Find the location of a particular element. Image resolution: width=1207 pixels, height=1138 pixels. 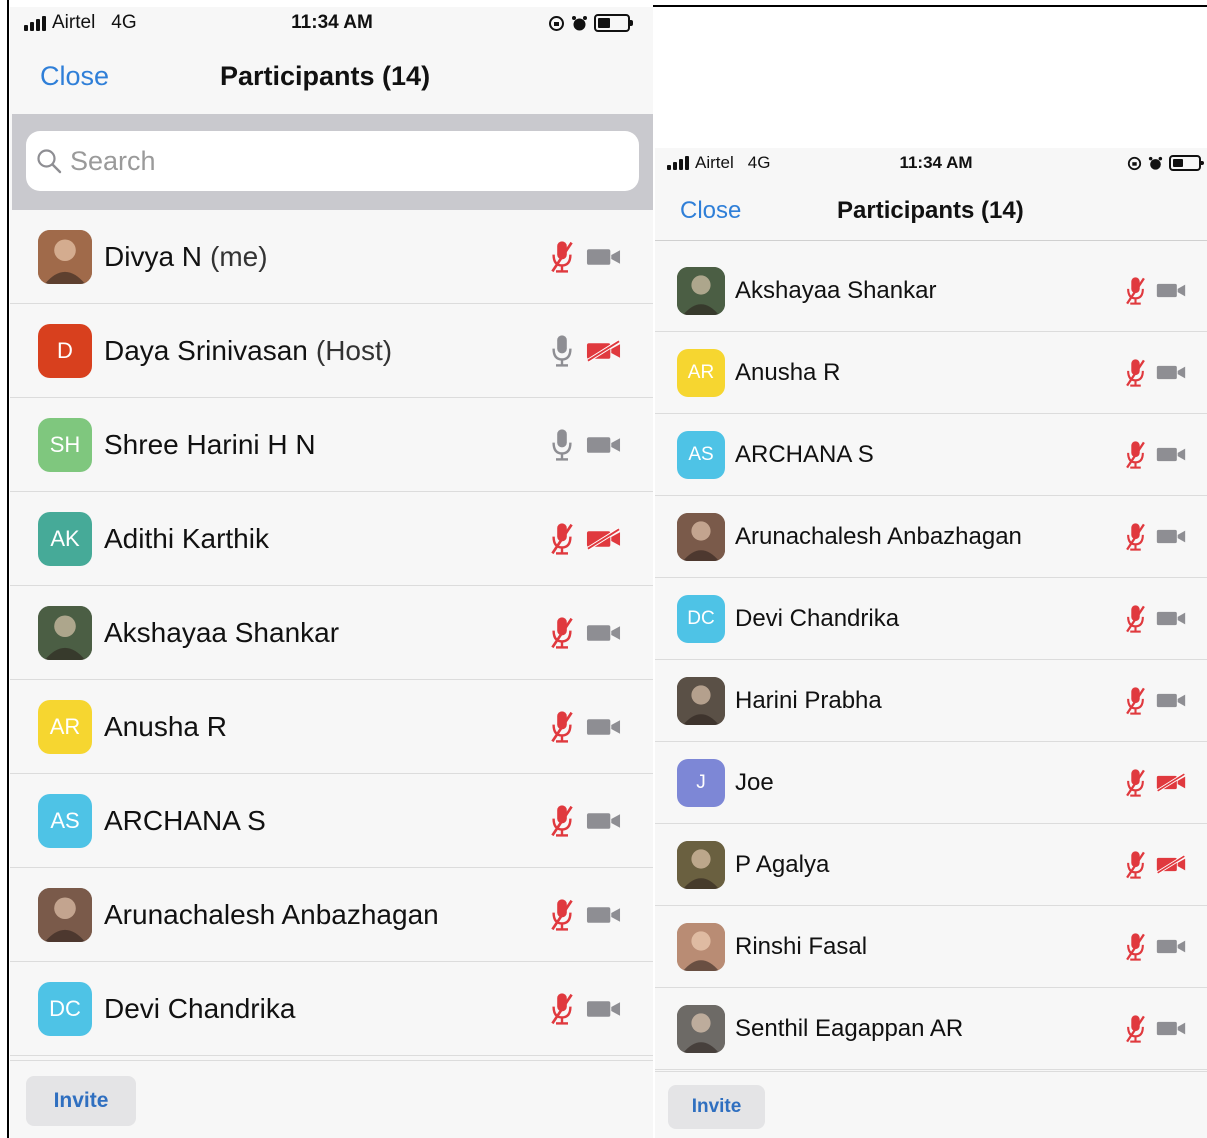

participant-name-text: ARCHANA S is located at coordinates (185, 820).